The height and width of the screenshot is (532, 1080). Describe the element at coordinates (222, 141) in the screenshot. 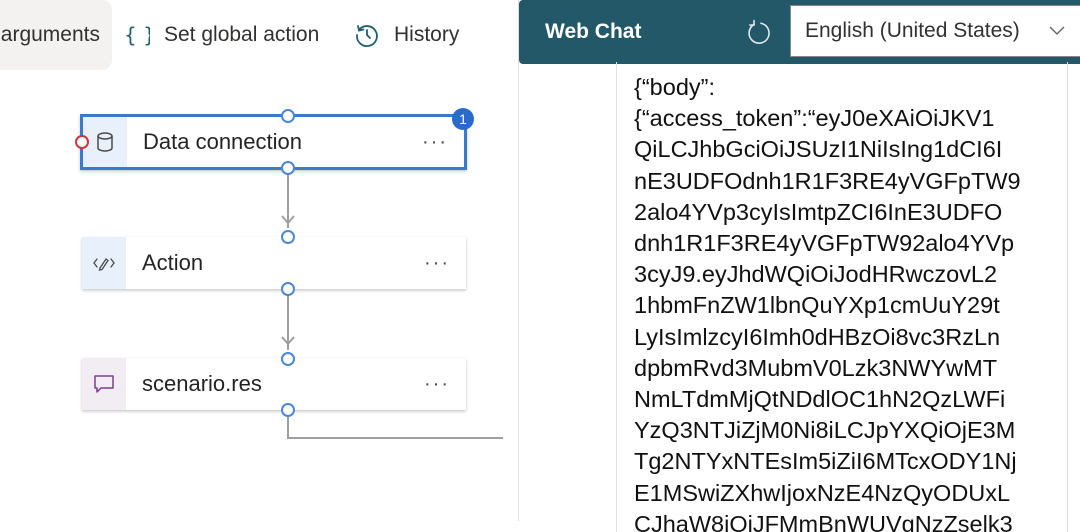

I see `node-label: Data connection` at that location.